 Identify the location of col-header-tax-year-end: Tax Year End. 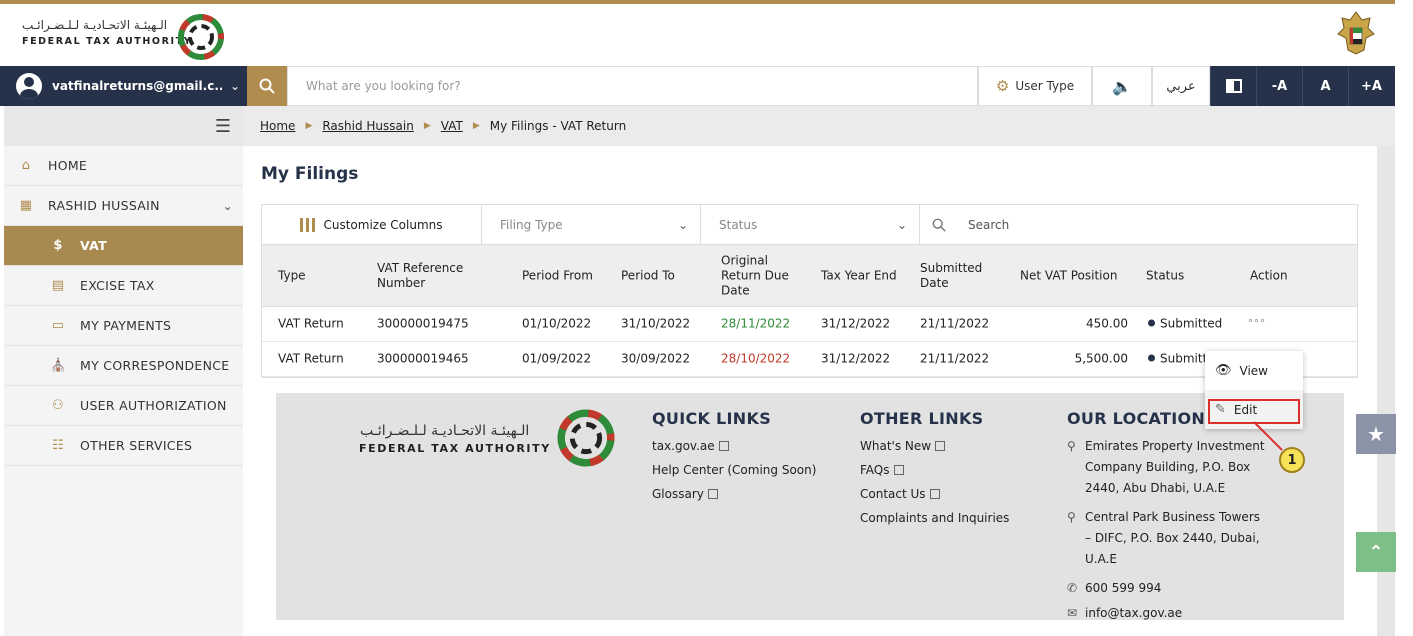
(859, 275).